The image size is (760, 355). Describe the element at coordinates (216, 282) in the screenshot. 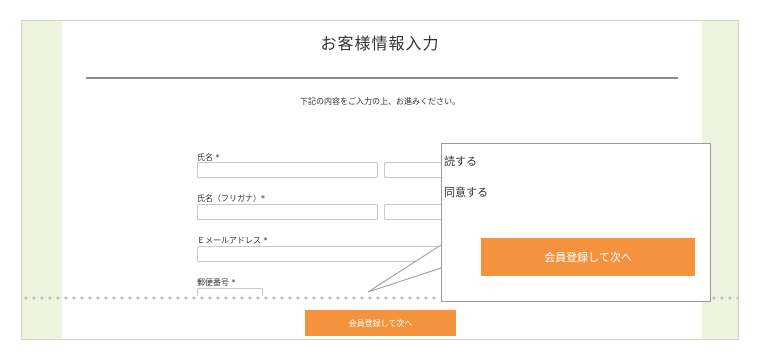

I see `postal-code-label: 郵便番号 *` at that location.